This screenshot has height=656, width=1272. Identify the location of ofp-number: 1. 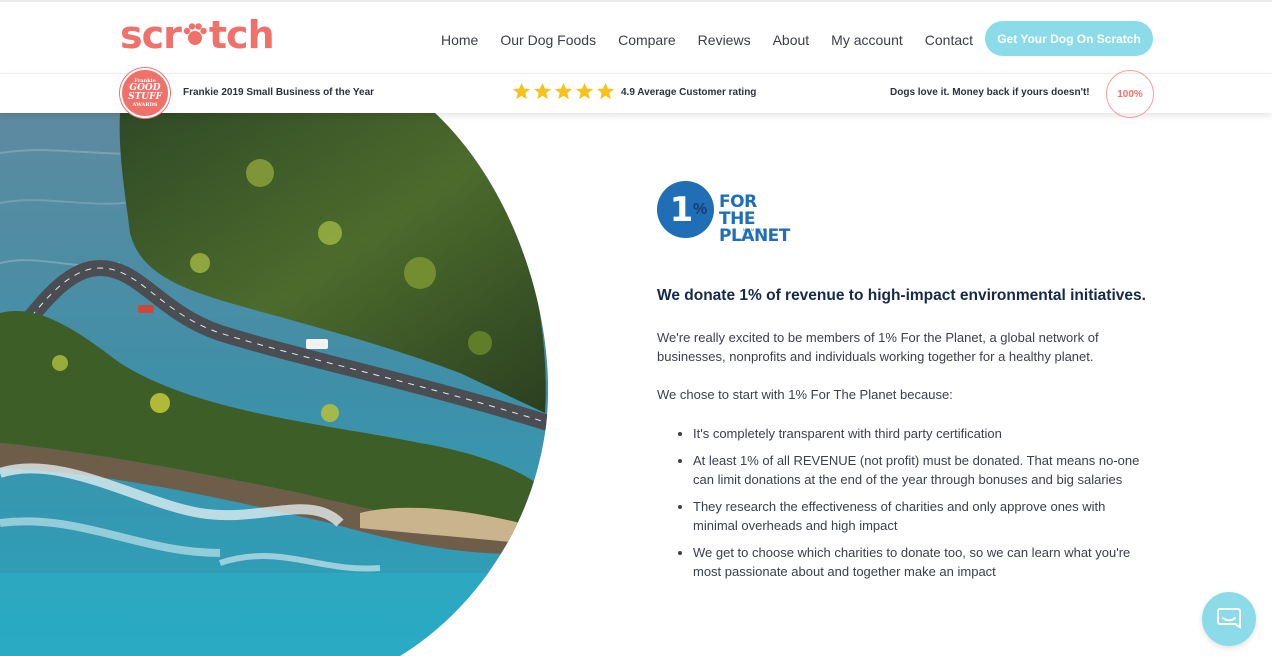
(681, 209).